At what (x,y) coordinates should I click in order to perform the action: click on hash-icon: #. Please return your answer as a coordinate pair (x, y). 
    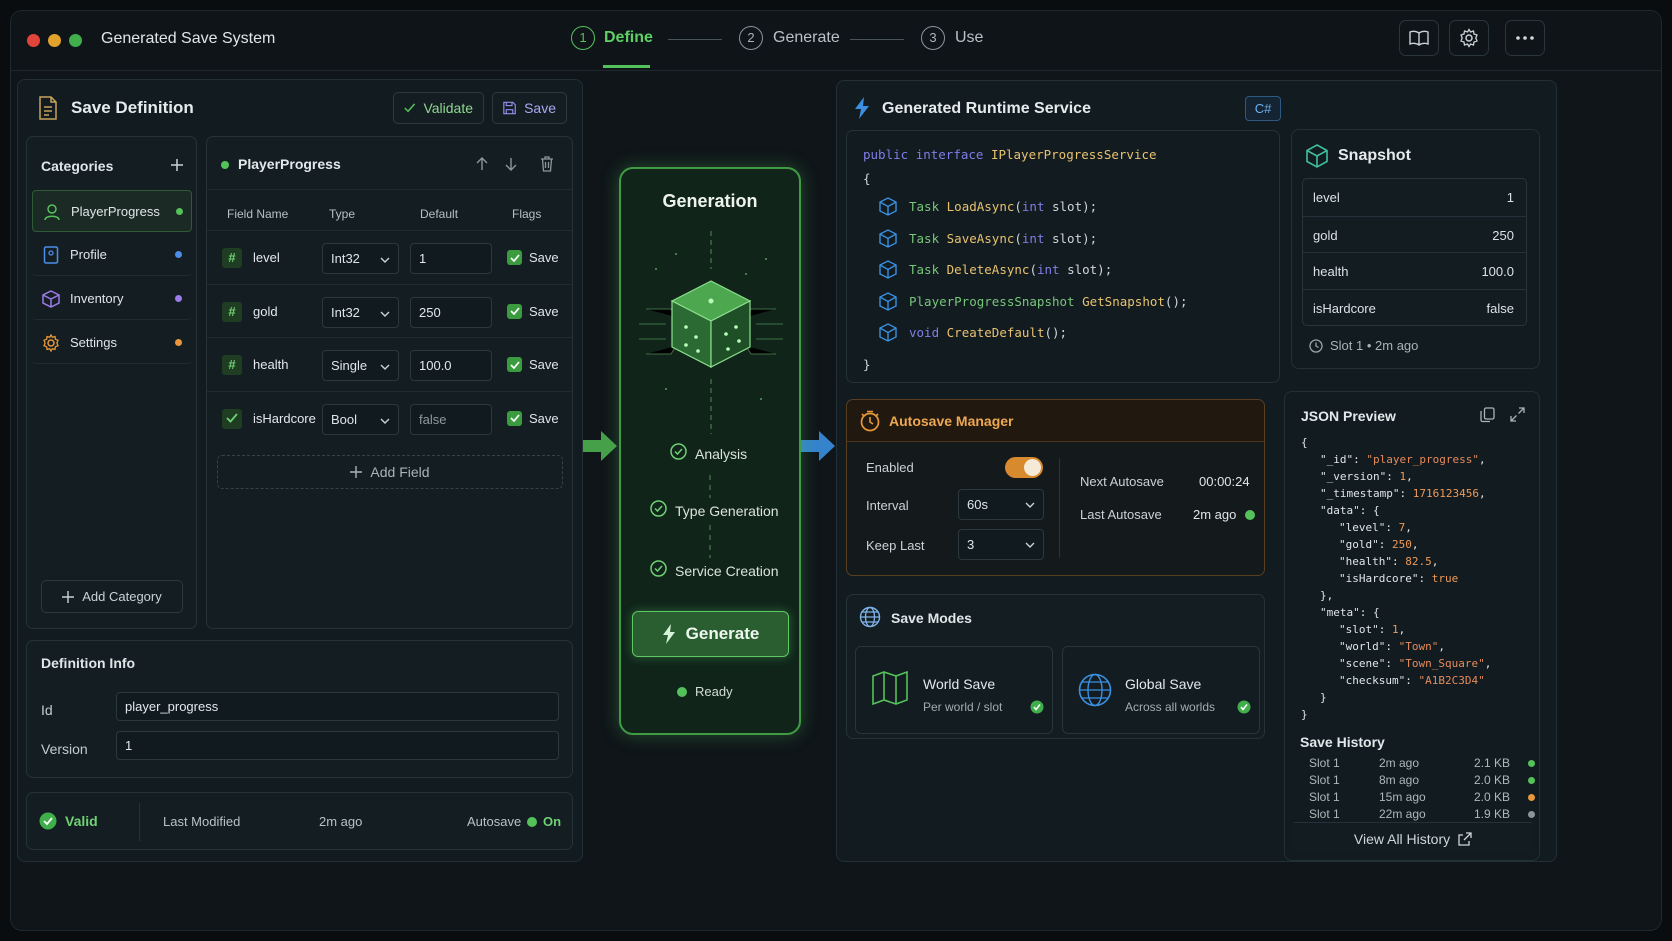
    Looking at the image, I should click on (232, 365).